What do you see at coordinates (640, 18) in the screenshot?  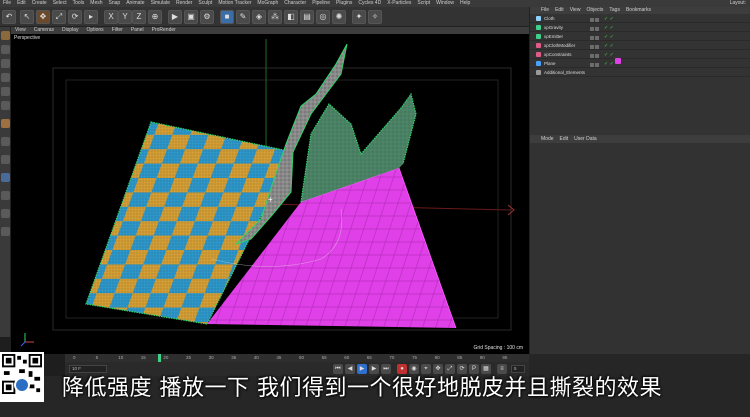 I see `object-row: Cloth ✓ ✓` at bounding box center [640, 18].